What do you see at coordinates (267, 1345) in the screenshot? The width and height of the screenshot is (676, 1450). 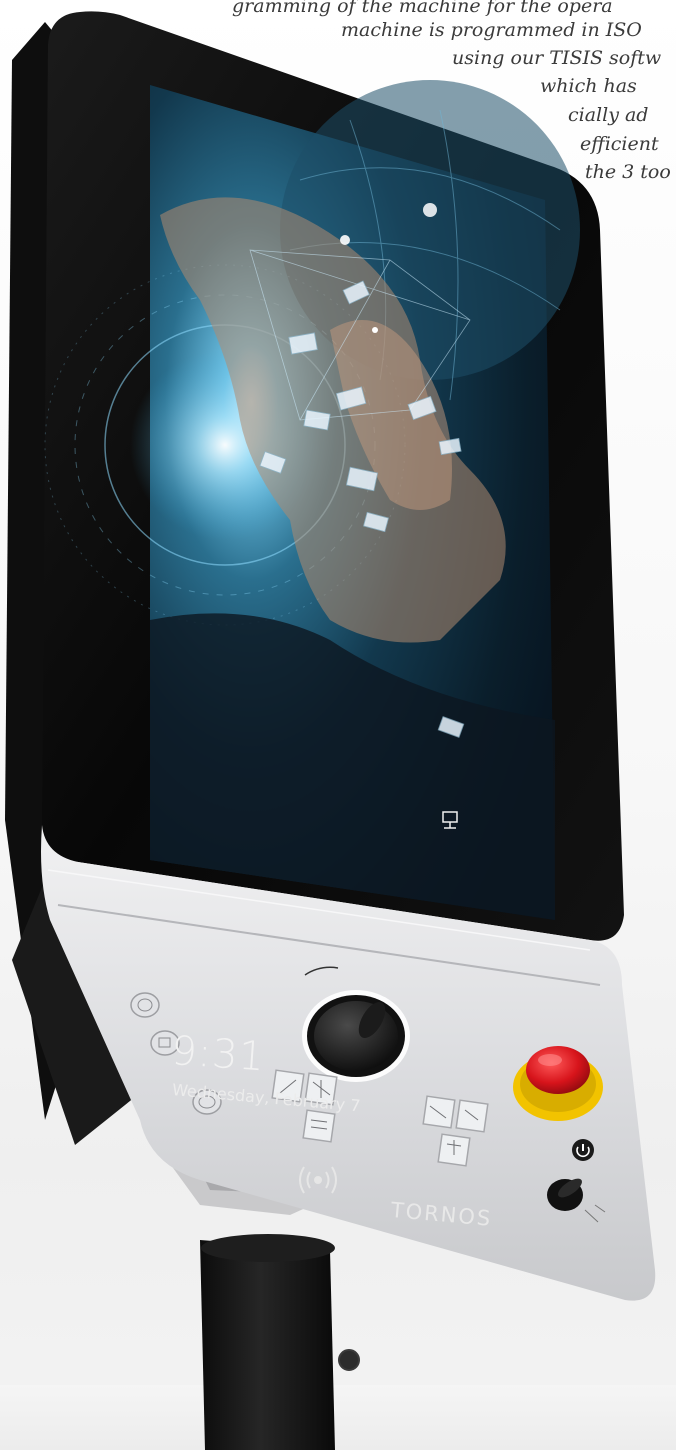 I see `stand-pole` at bounding box center [267, 1345].